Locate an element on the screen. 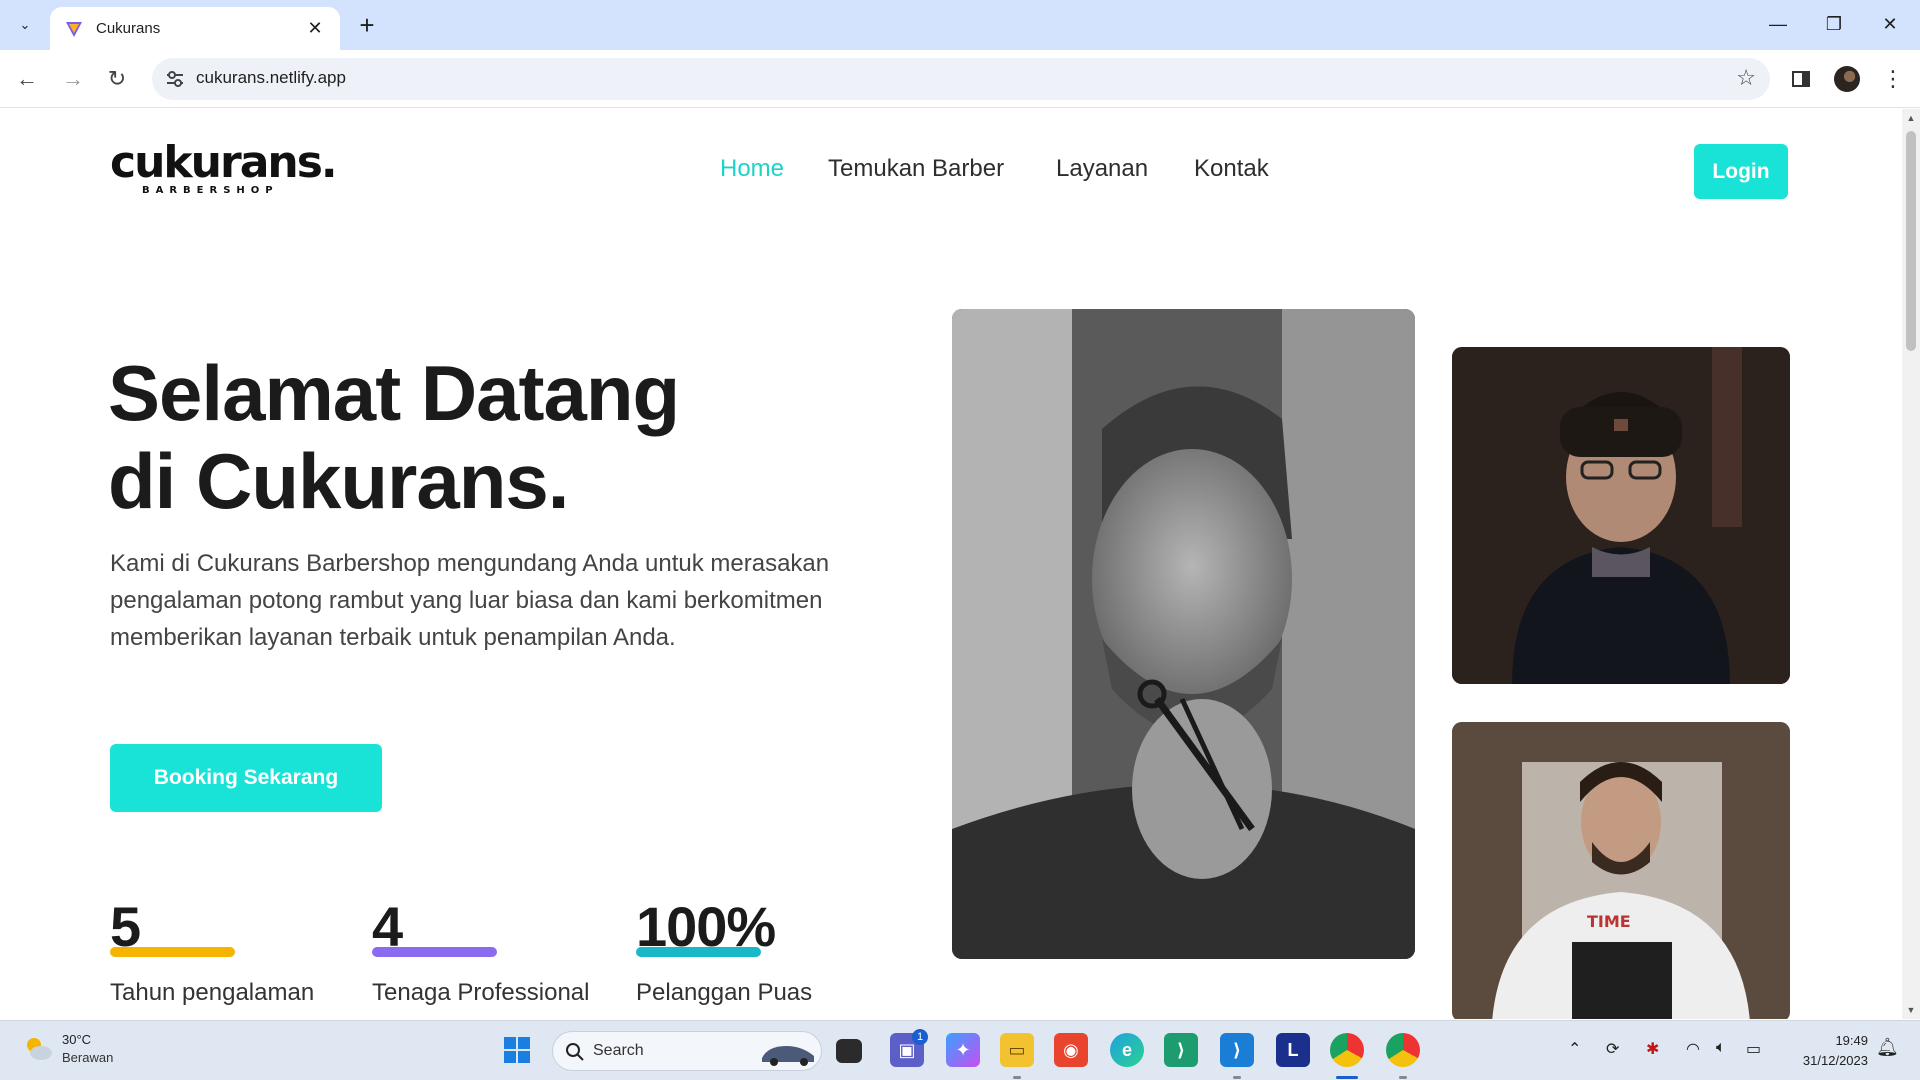 The width and height of the screenshot is (1920, 1080). task-view-icon is located at coordinates (849, 1051).